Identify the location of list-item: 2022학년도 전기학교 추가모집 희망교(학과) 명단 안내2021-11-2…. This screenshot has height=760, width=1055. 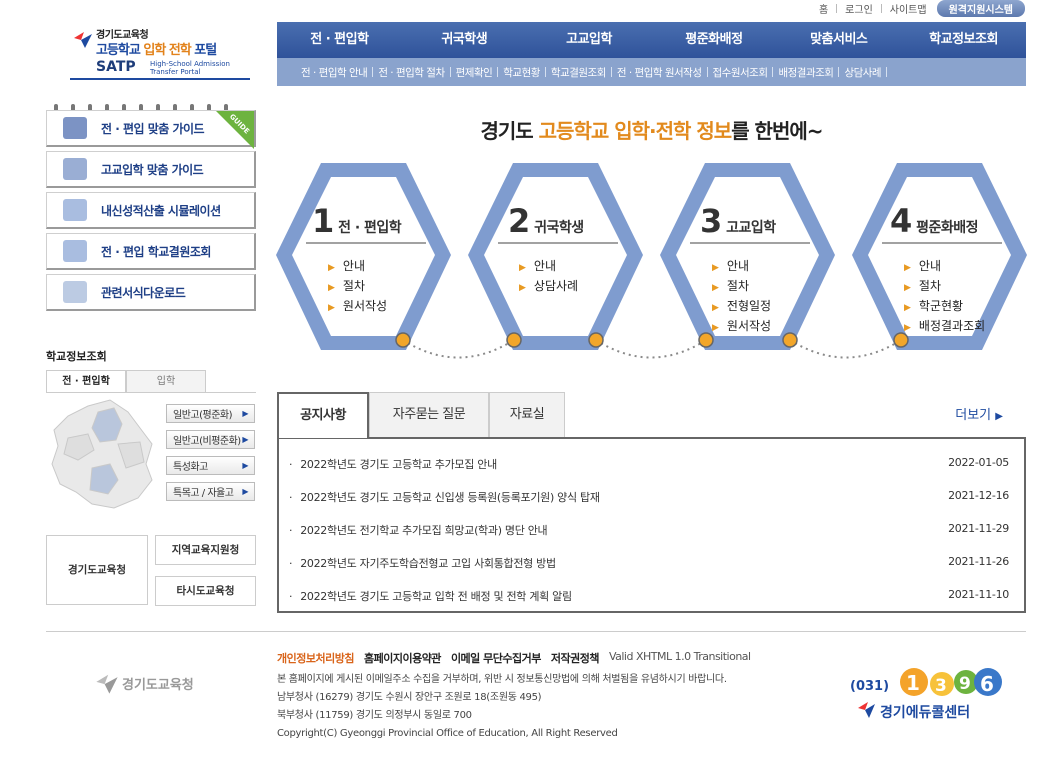
(649, 530).